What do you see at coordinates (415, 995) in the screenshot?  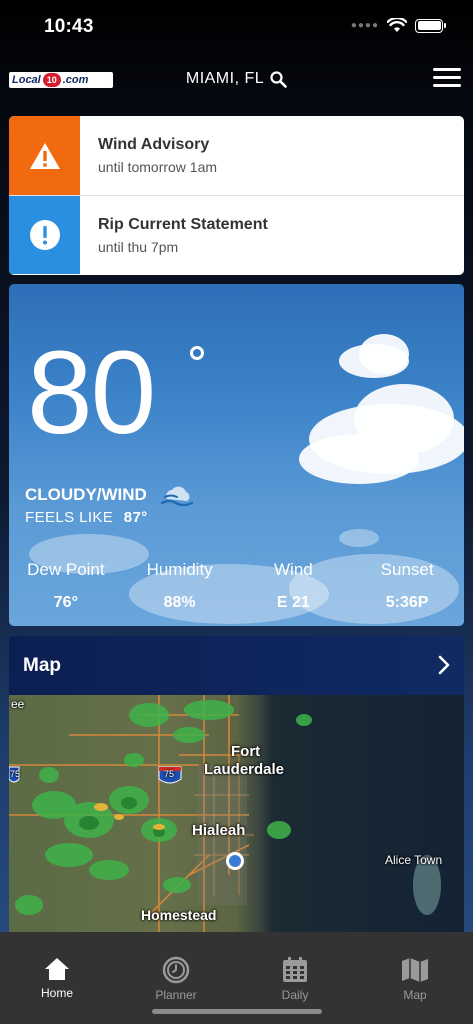 I see `tab-label: Map` at bounding box center [415, 995].